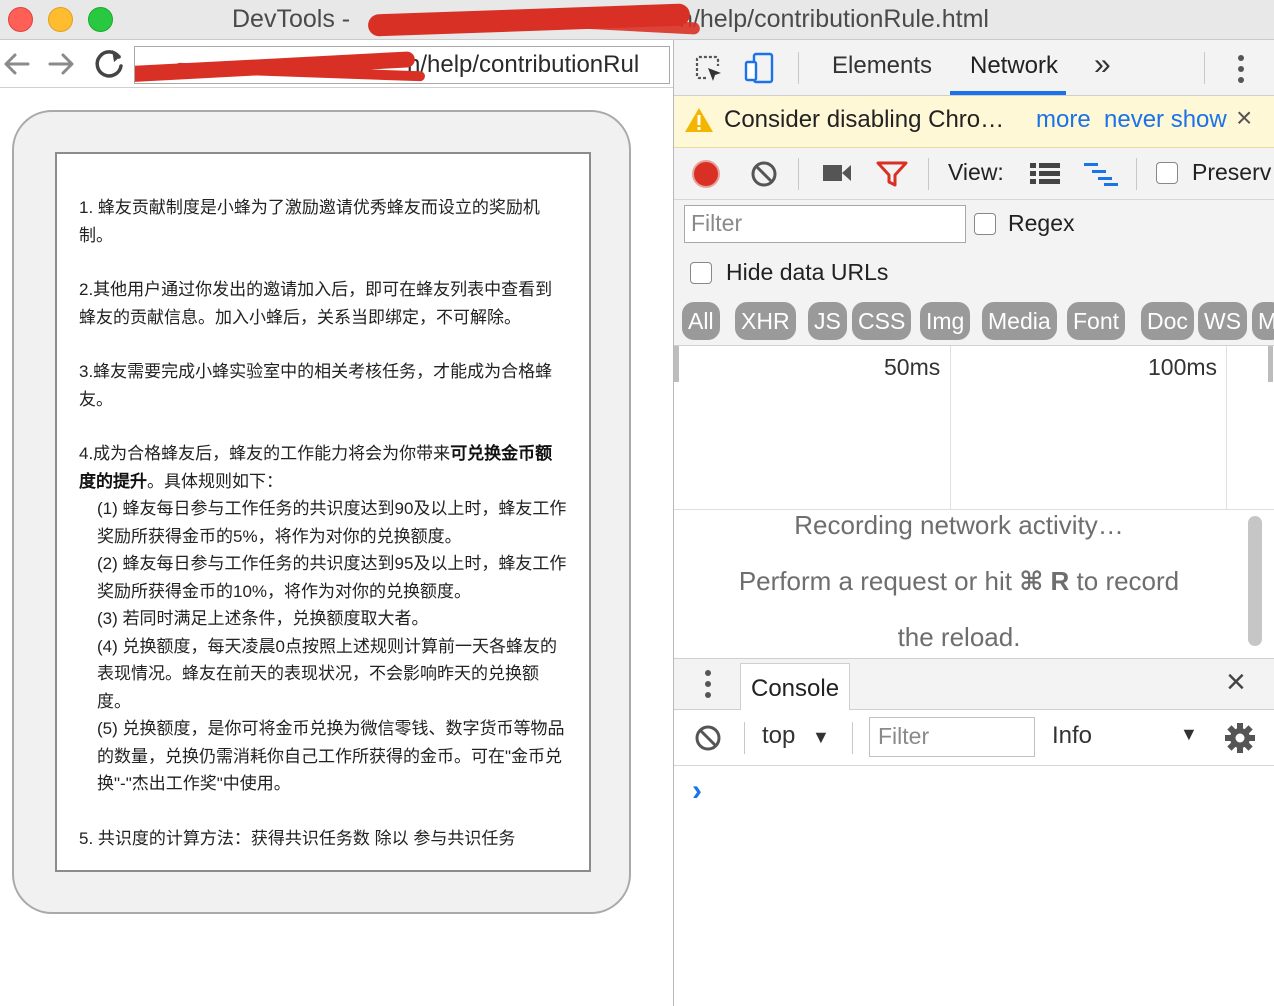  I want to click on type-filter-font: Font, so click(1096, 321).